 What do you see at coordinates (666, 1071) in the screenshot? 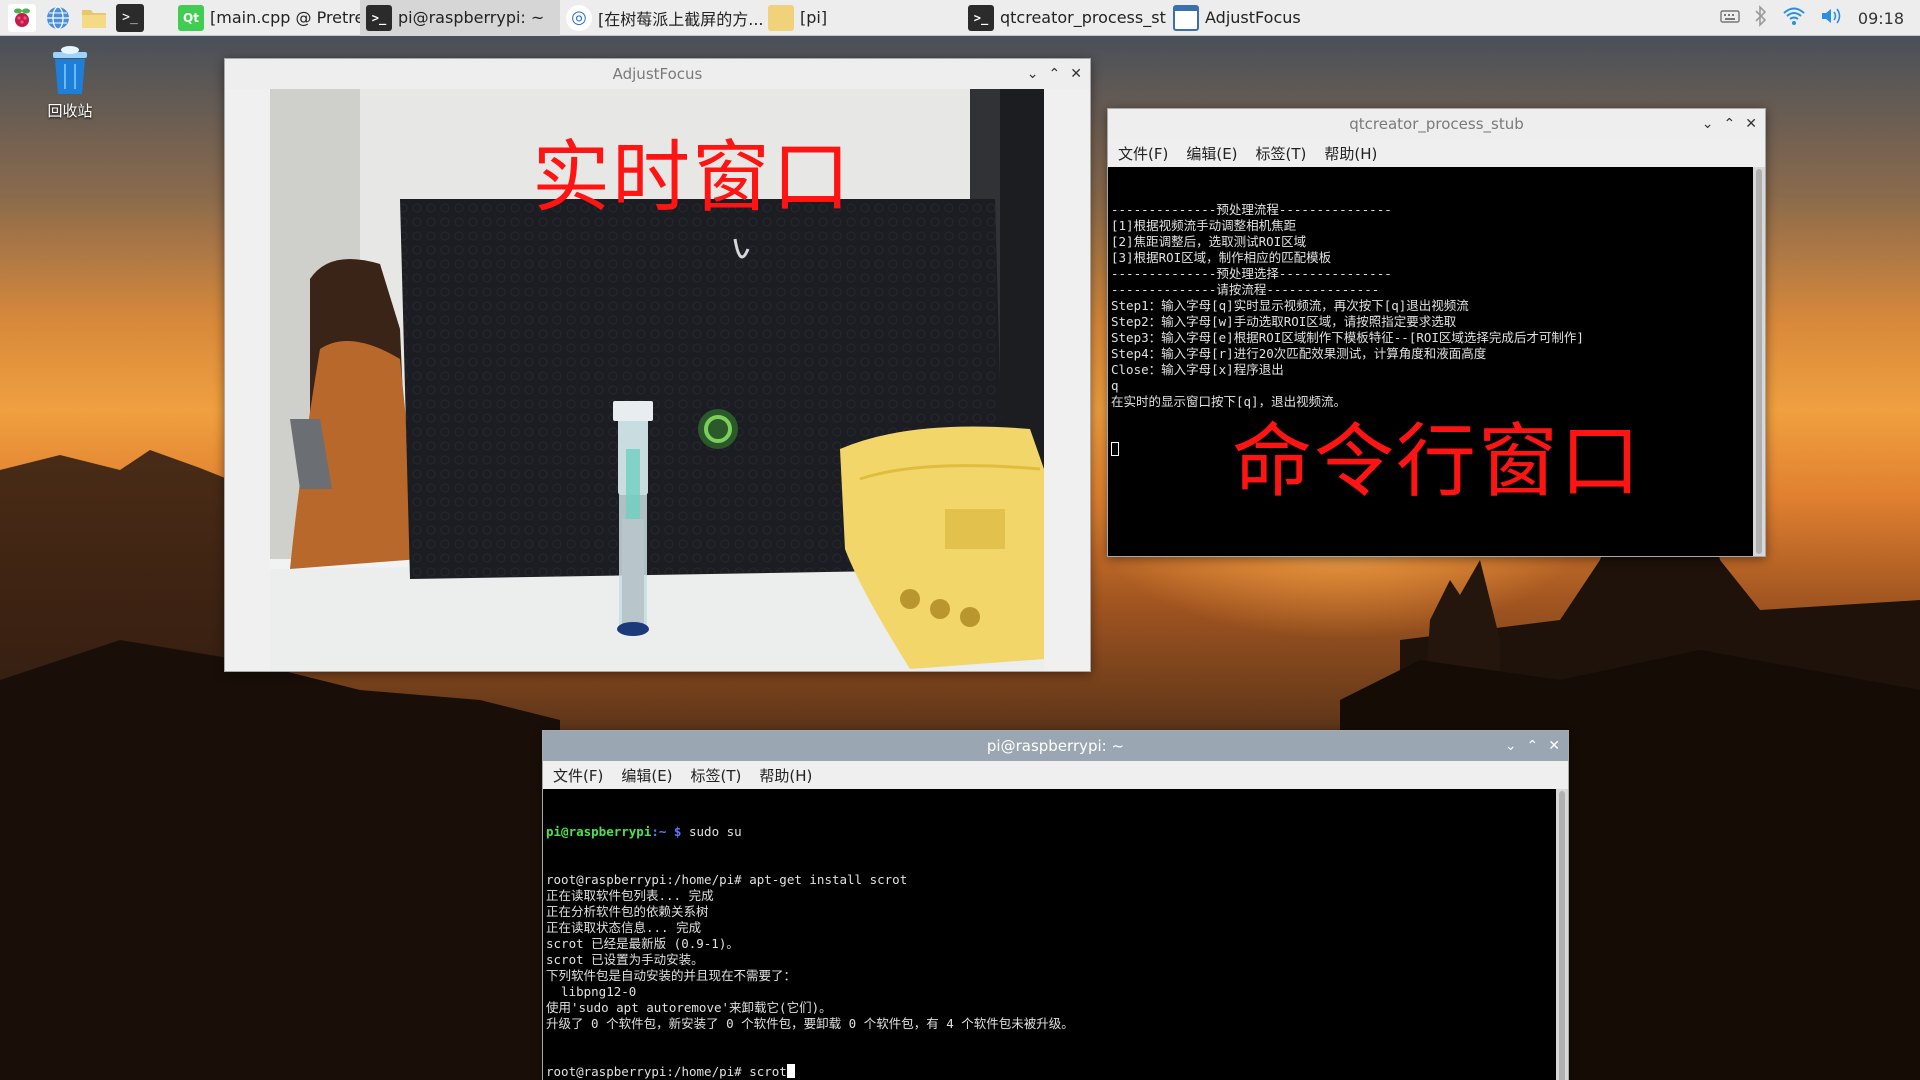
I see `current-command: root@raspberrypi:/home/pi# scrot` at bounding box center [666, 1071].